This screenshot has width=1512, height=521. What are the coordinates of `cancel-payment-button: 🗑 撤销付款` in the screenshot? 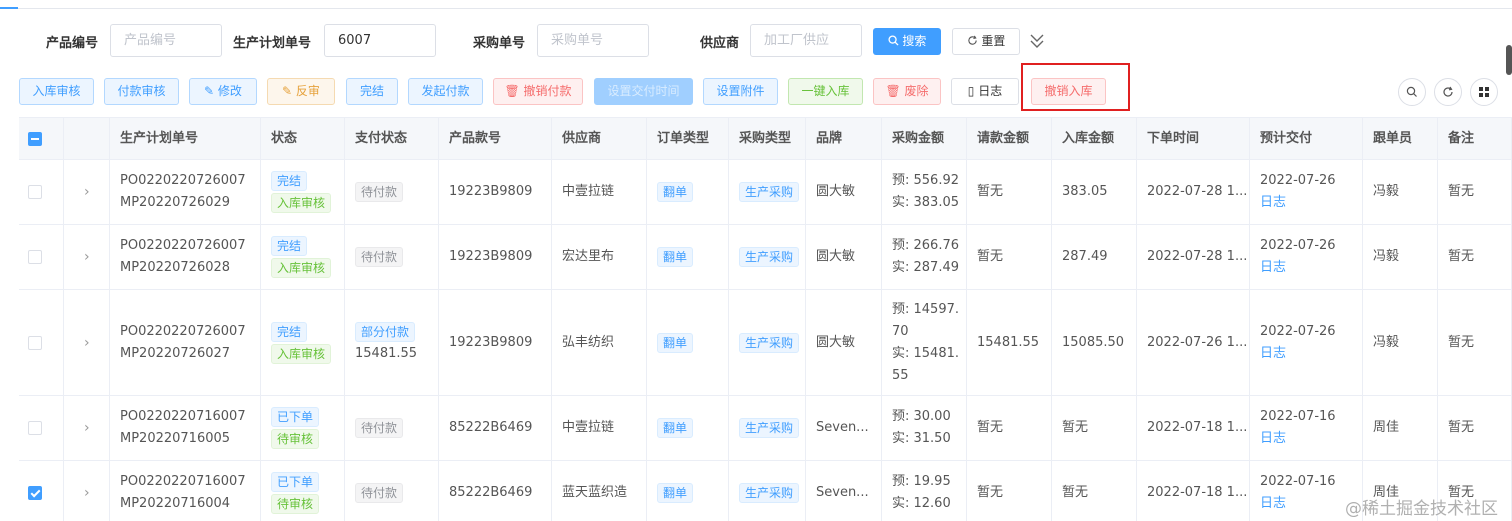 It's located at (538, 91).